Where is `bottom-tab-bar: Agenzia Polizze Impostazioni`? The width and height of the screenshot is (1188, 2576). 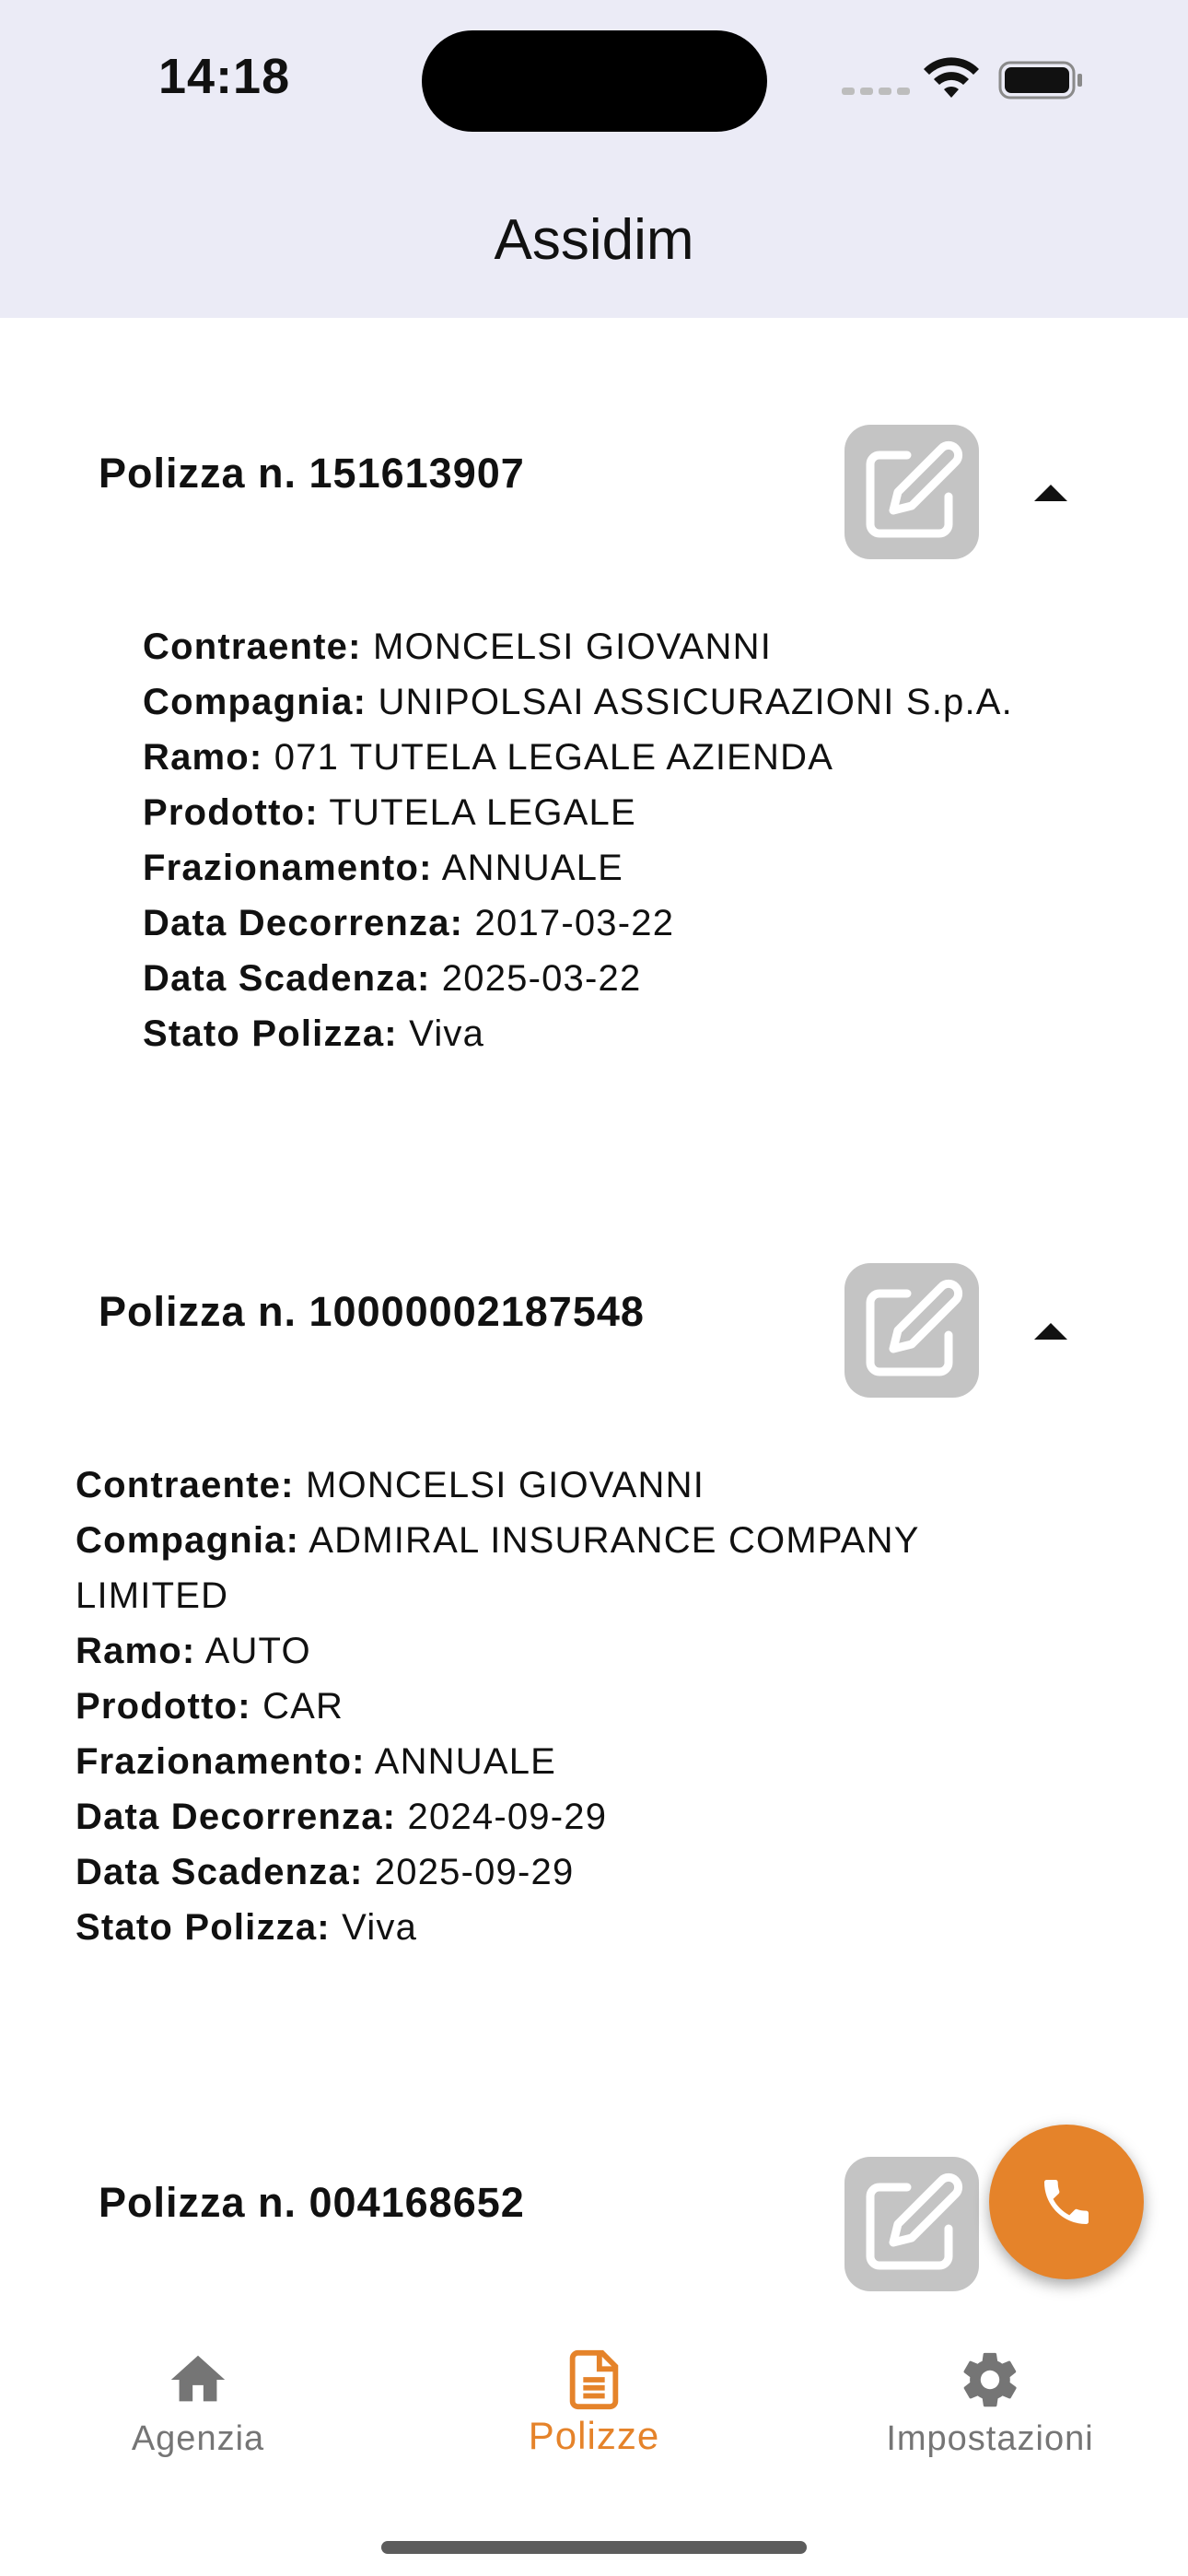 bottom-tab-bar: Agenzia Polizze Impostazioni is located at coordinates (594, 2448).